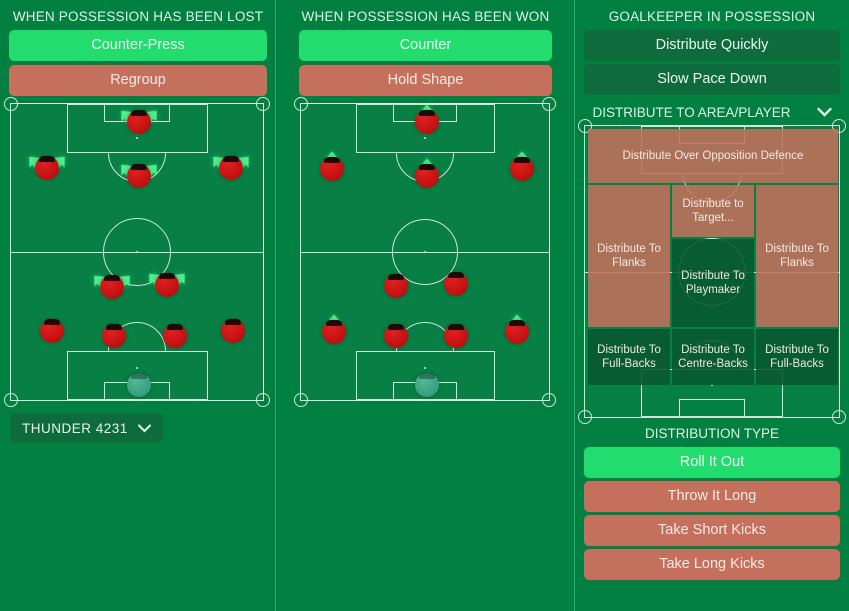 The width and height of the screenshot is (849, 611). I want to click on zone-distribute-to-flanks-right: Distribute To Flanks, so click(797, 256).